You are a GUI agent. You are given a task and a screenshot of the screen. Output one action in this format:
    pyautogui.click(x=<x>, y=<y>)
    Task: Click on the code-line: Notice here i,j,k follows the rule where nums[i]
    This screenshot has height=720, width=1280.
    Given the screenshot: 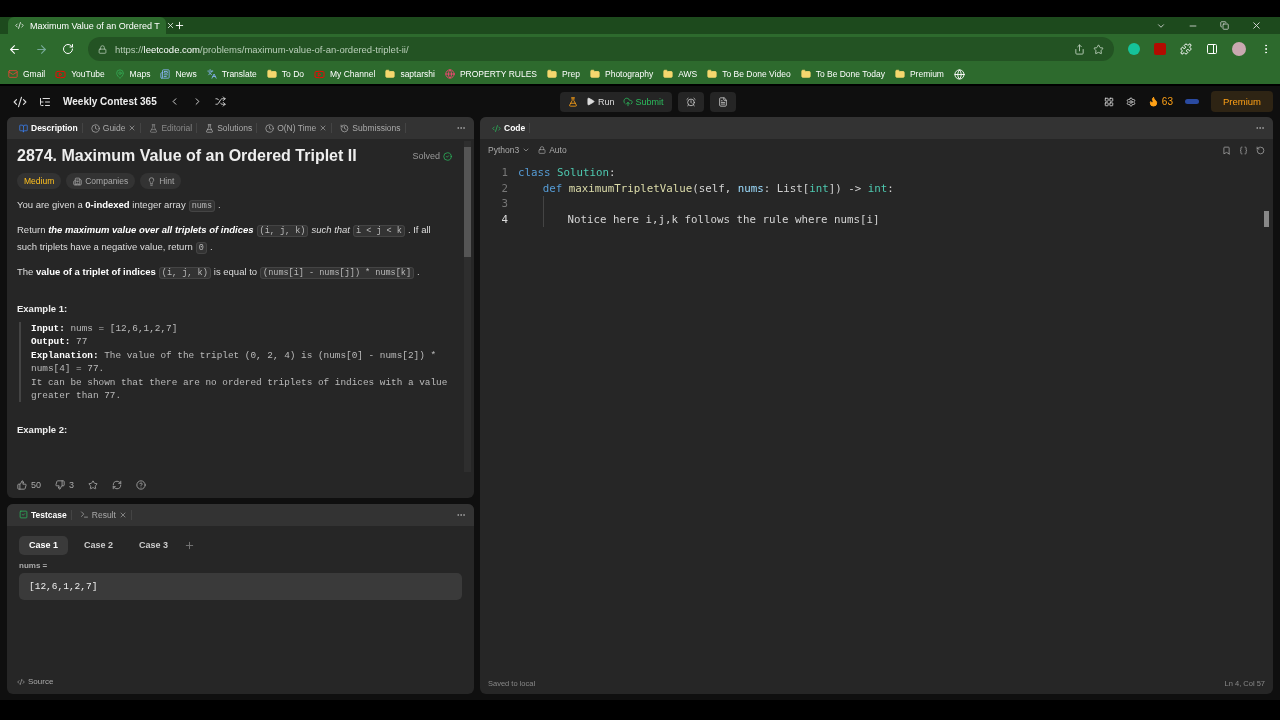 What is the action you would take?
    pyautogui.click(x=723, y=219)
    